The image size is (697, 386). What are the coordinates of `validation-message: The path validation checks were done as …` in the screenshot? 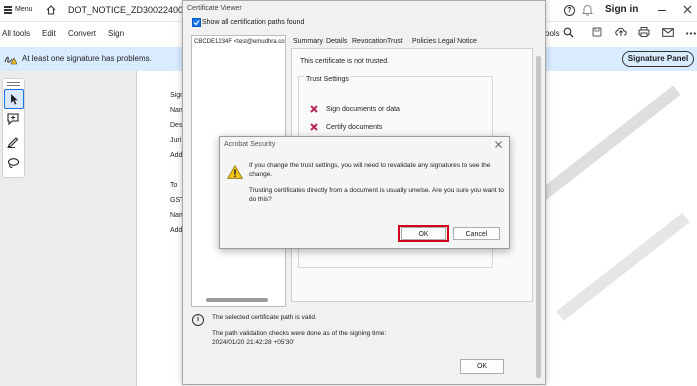 It's located at (299, 333).